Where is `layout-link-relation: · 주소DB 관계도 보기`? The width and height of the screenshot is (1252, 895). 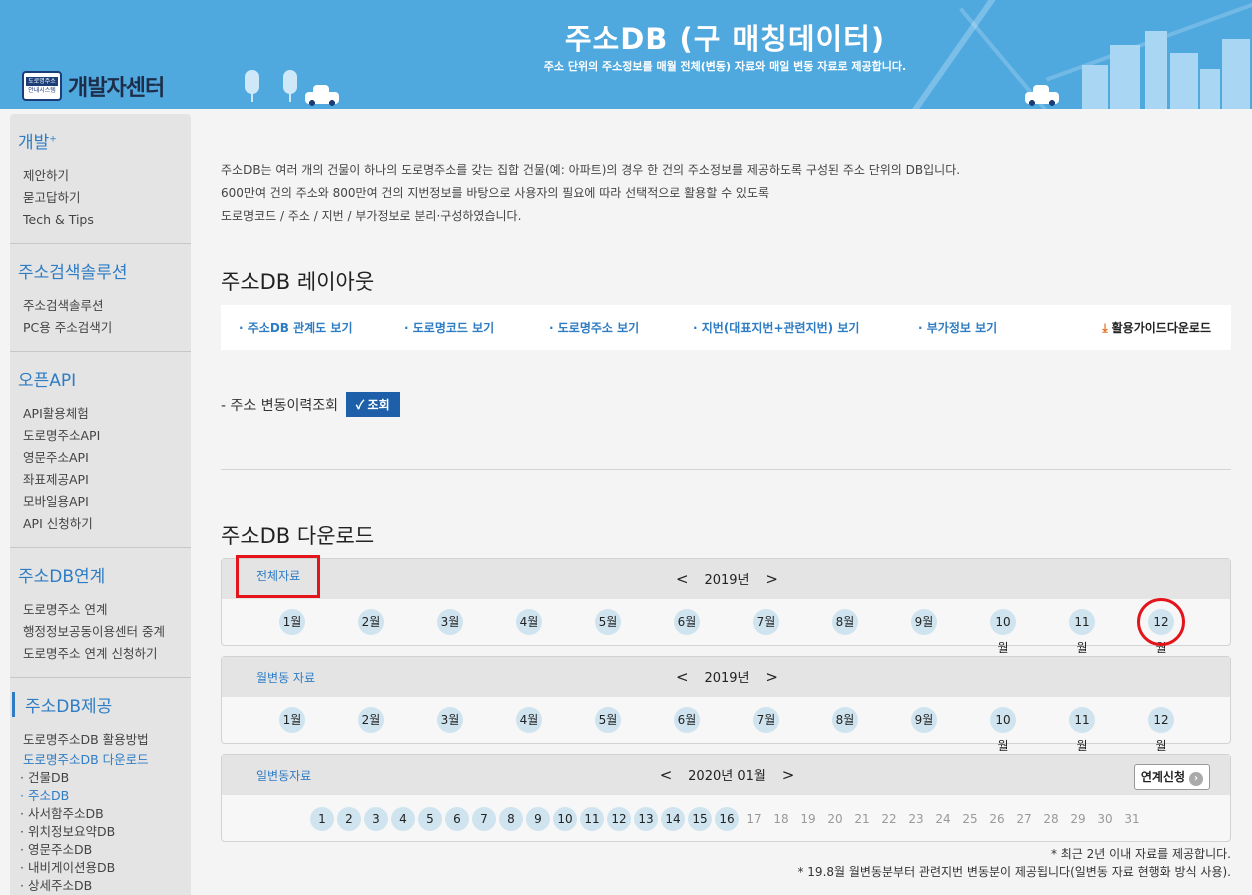
layout-link-relation: · 주소DB 관계도 보기 is located at coordinates (295, 327).